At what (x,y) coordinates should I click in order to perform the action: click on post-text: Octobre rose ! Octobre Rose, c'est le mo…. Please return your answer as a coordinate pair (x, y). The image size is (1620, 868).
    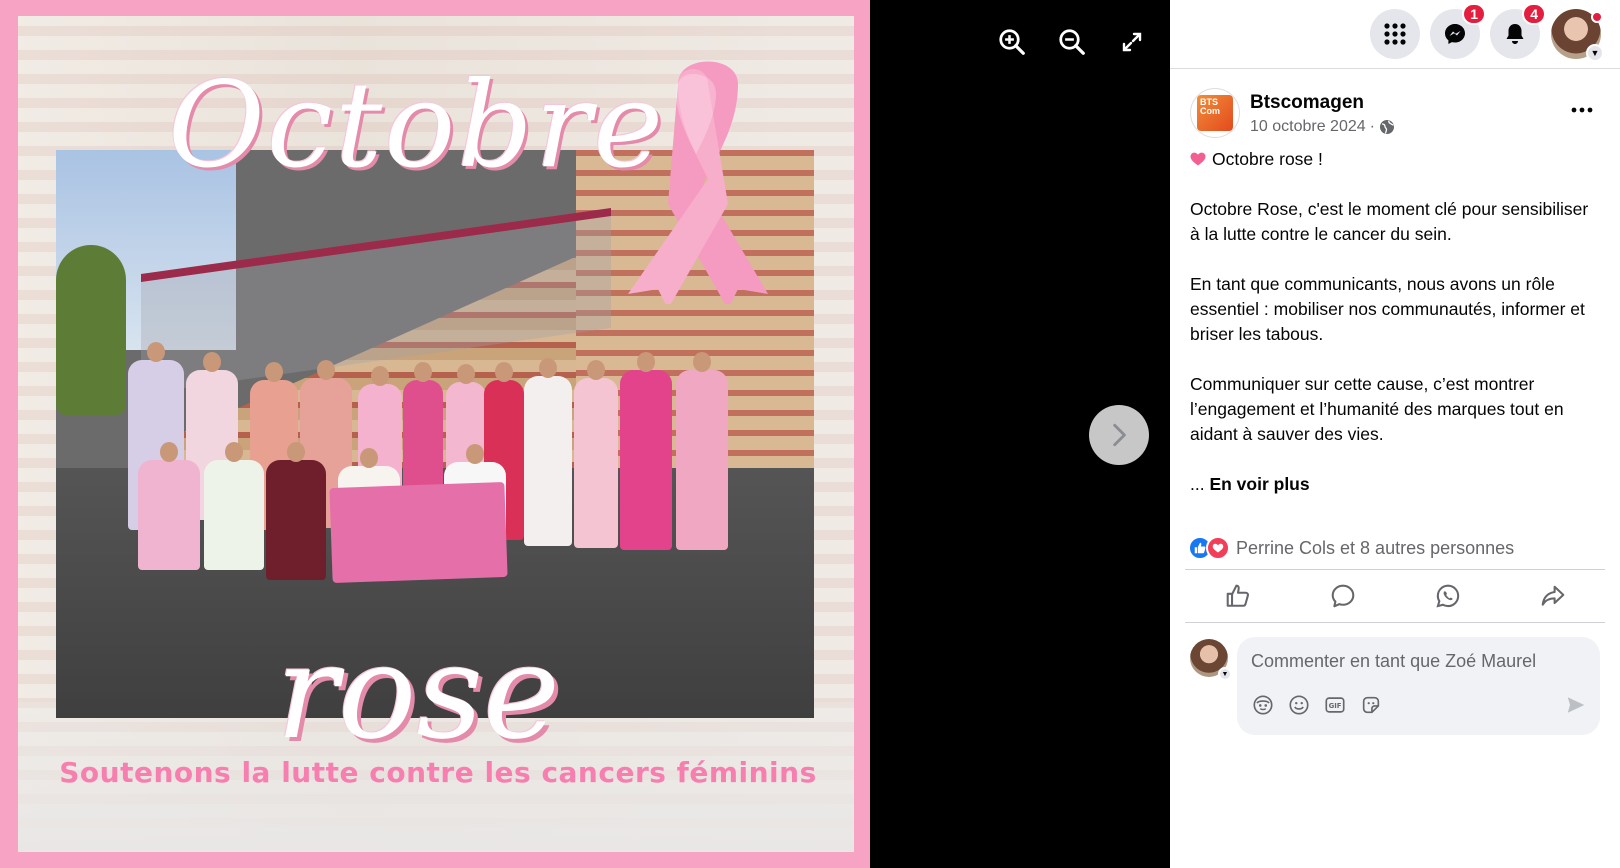
    Looking at the image, I should click on (1396, 334).